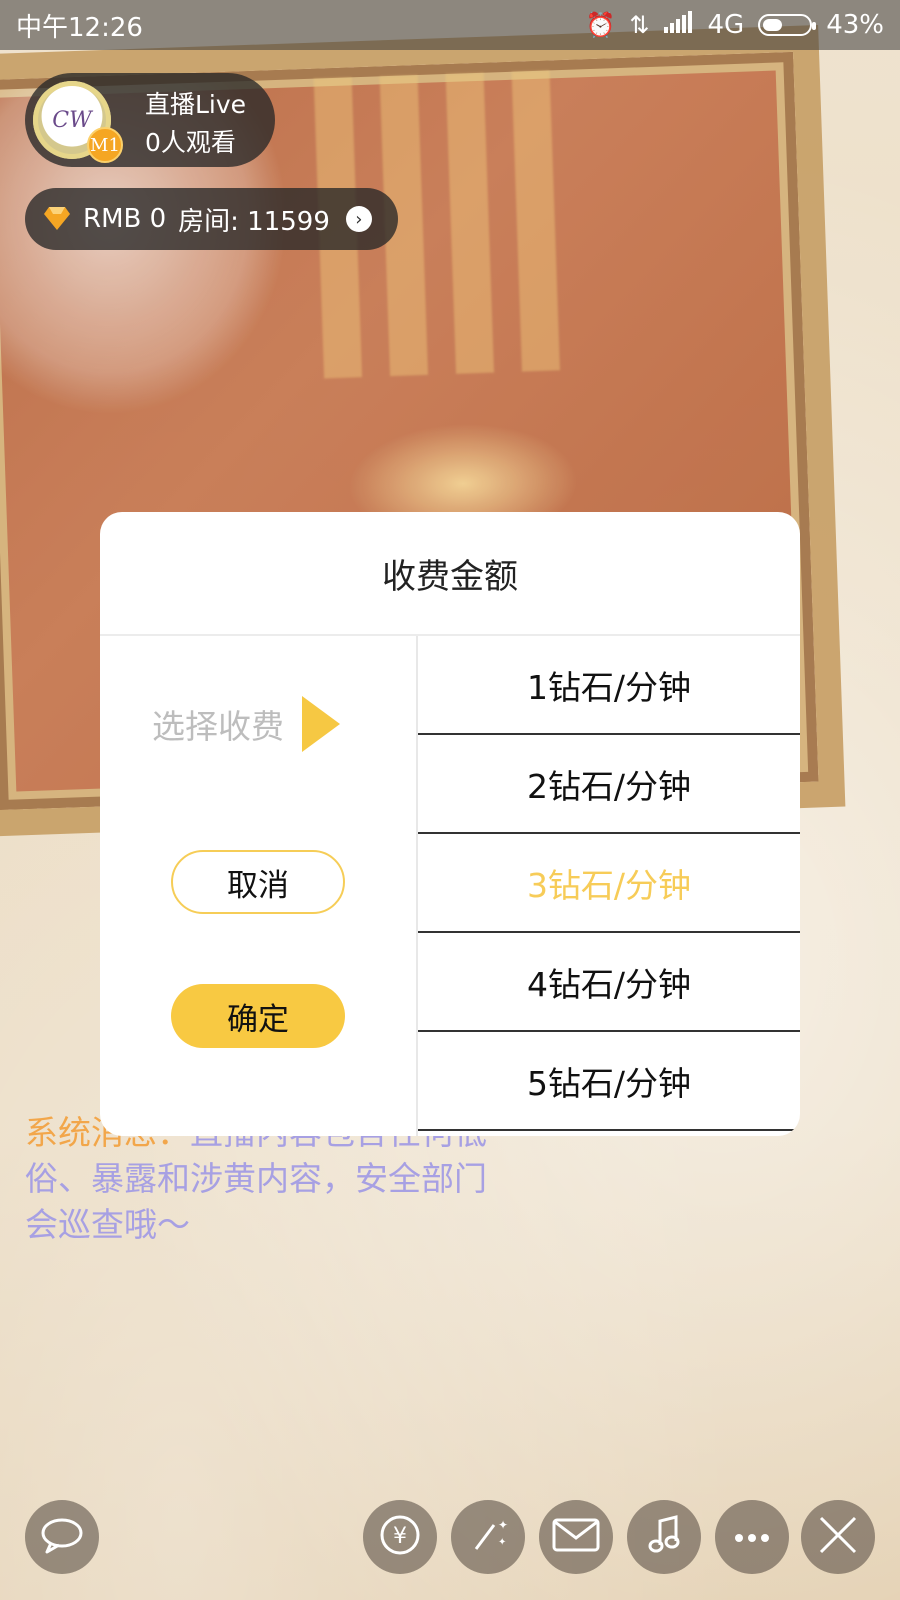 This screenshot has width=900, height=1600. Describe the element at coordinates (450, 574) in the screenshot. I see `dialog-title: 收费金额` at that location.